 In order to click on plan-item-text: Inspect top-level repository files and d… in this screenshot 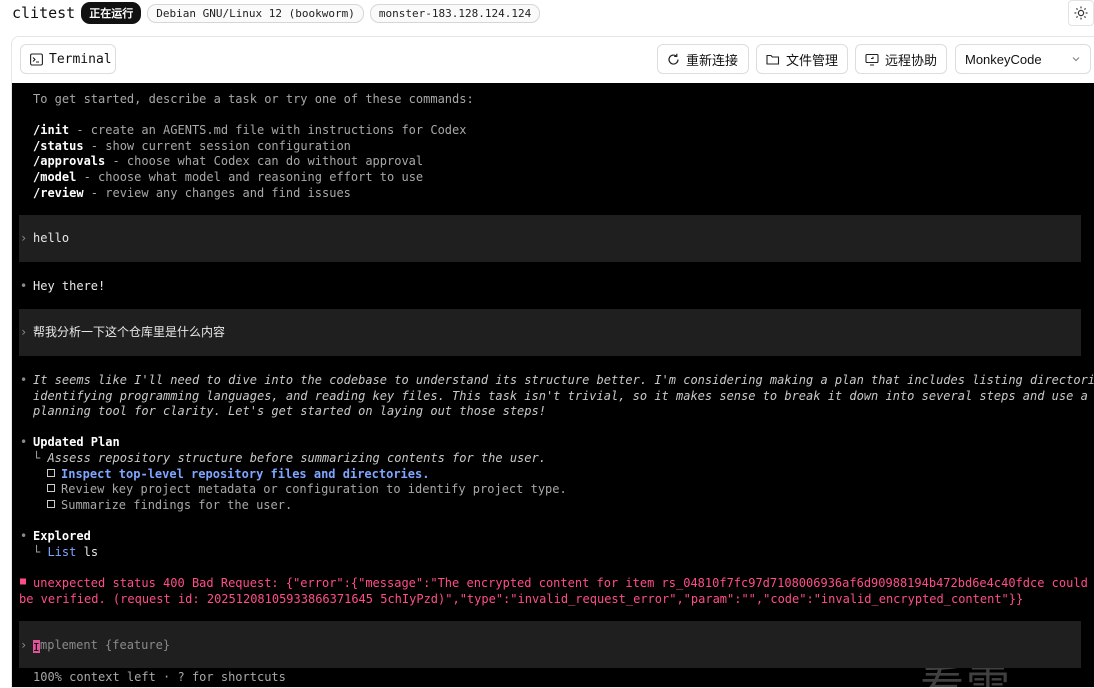, I will do `click(245, 474)`.